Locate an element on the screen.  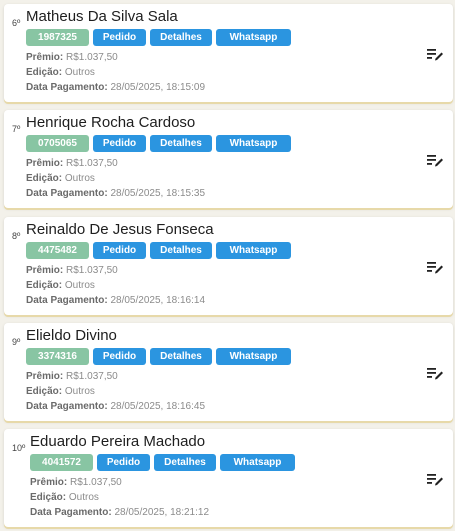
action-row: 0705065 Pedido Detalhes Whatsapp is located at coordinates (158, 143).